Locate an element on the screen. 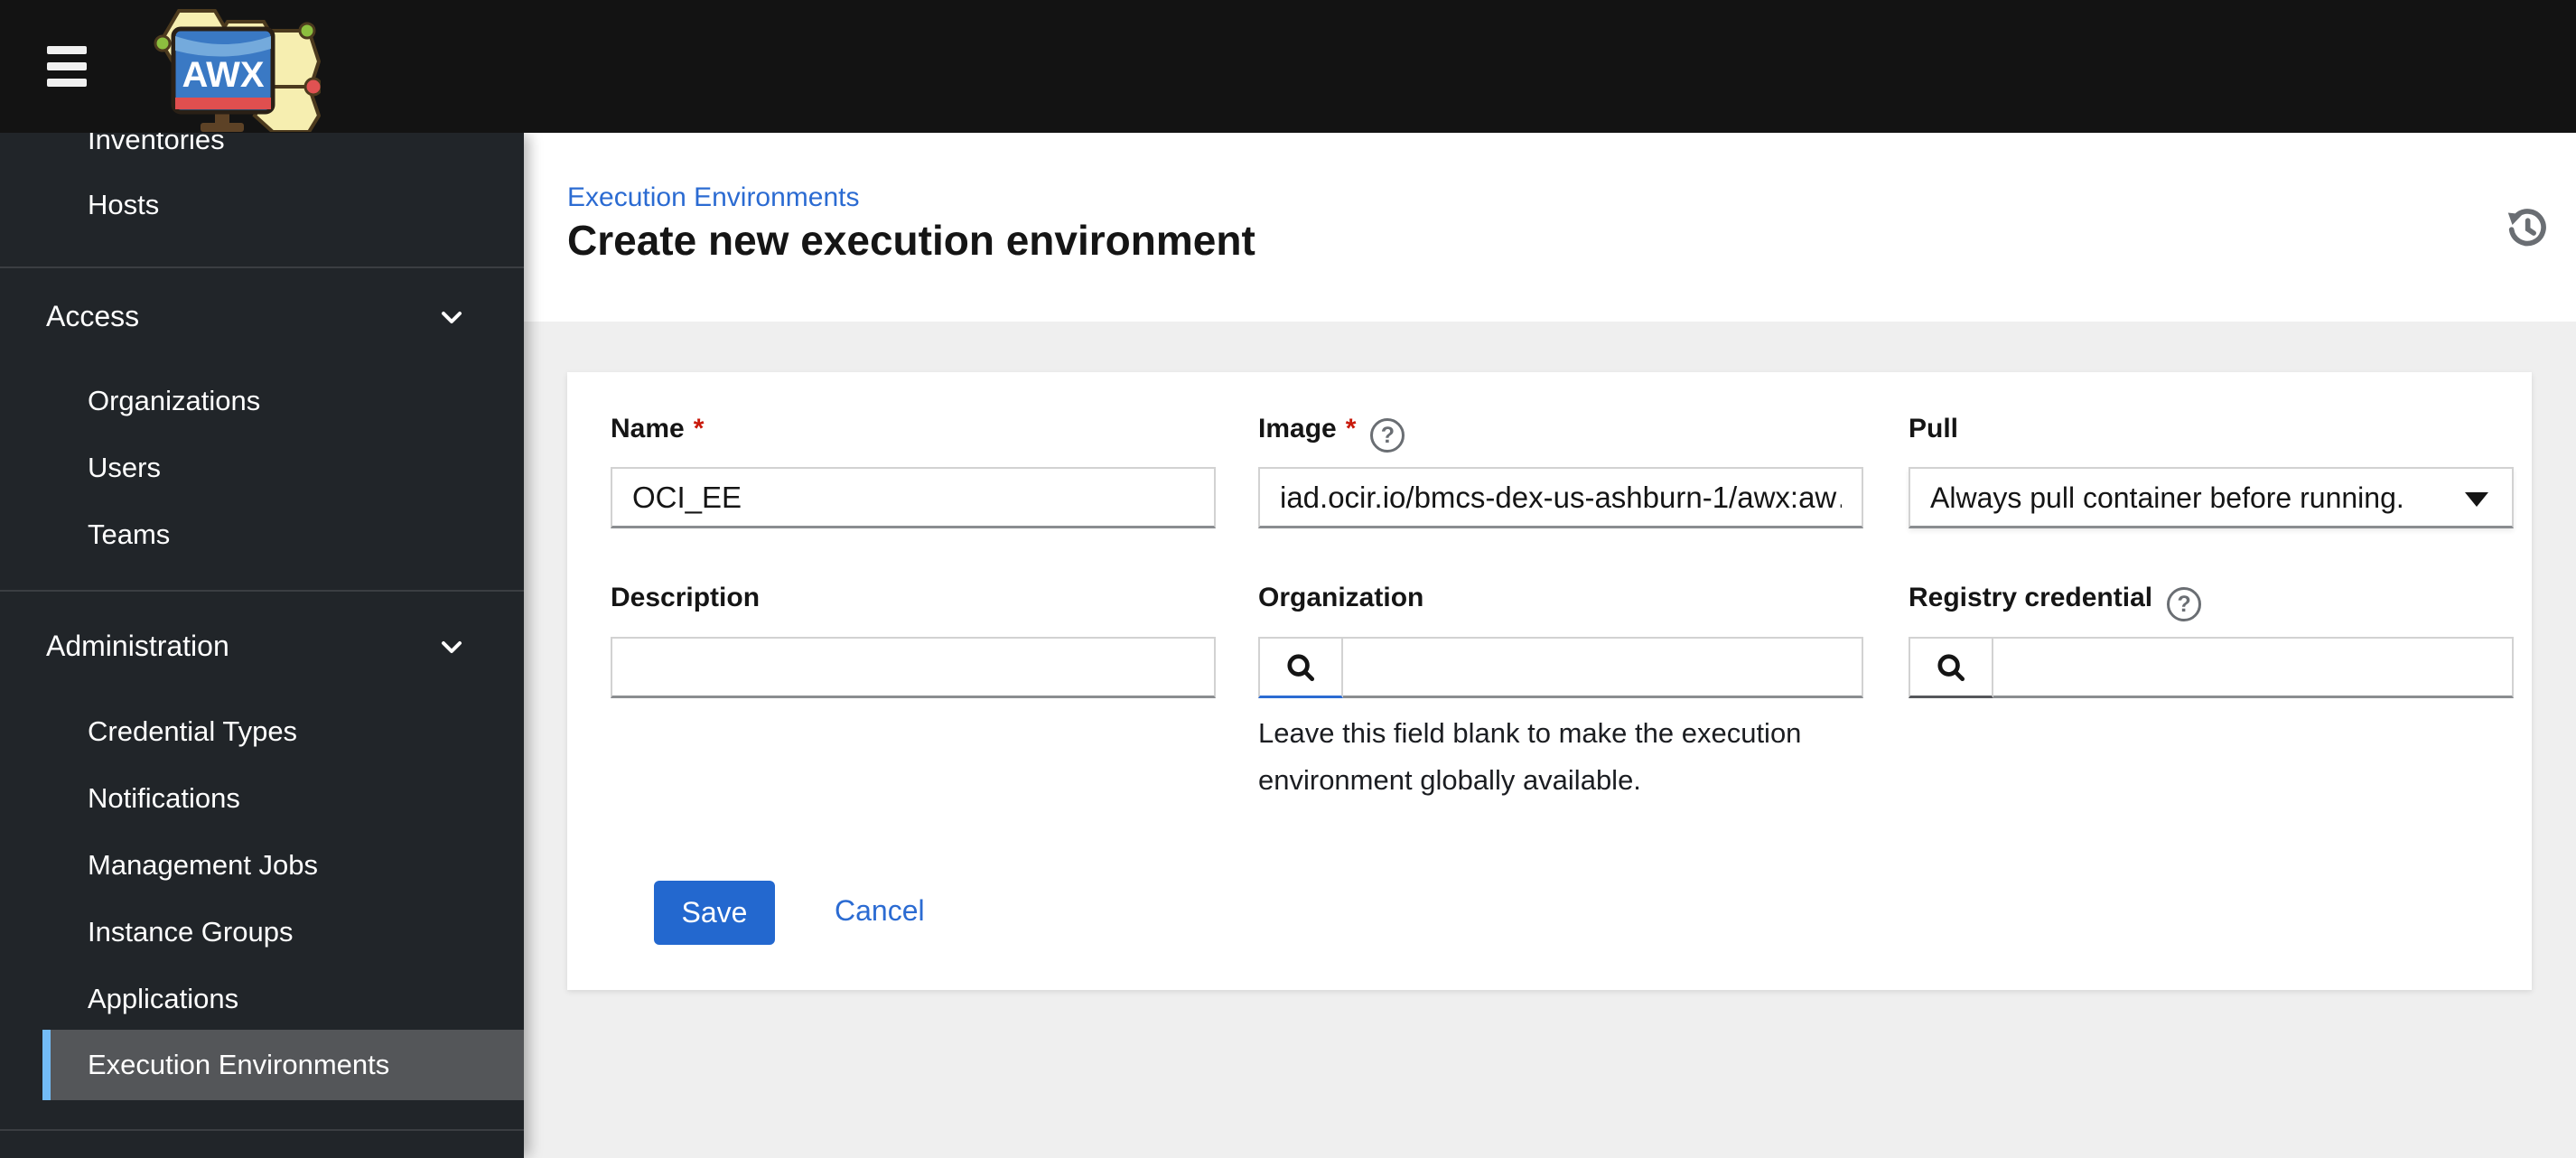  sidebar-item-applications: Applications is located at coordinates (262, 999).